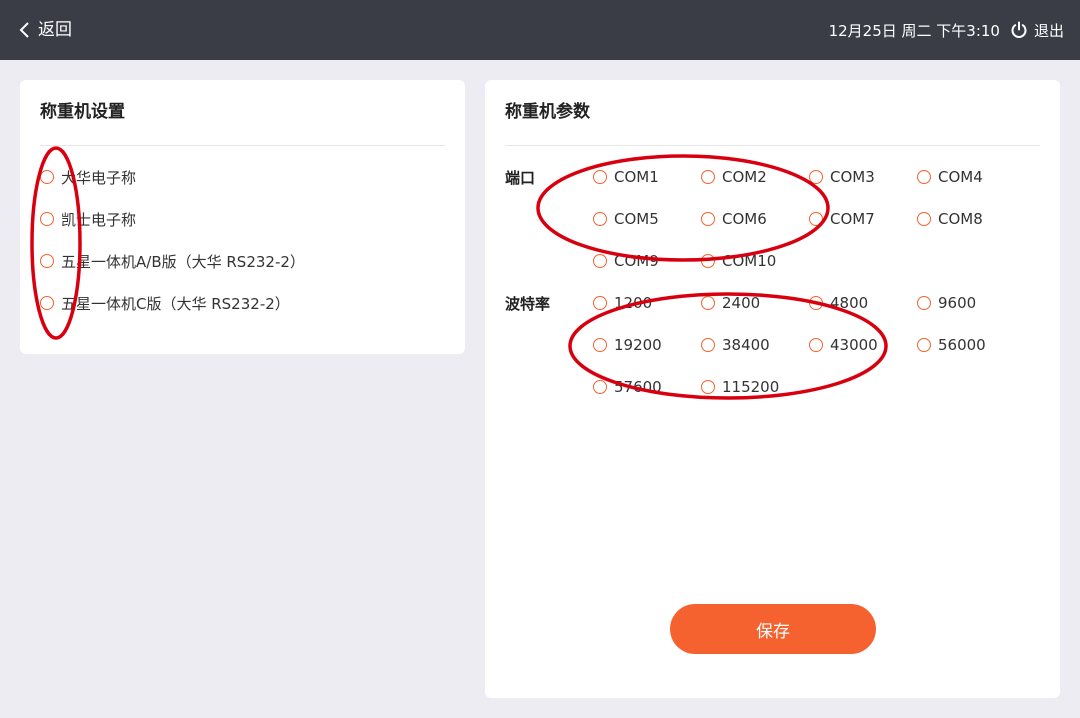 This screenshot has height=718, width=1080. I want to click on baud-option-56000: 56000, so click(951, 345).